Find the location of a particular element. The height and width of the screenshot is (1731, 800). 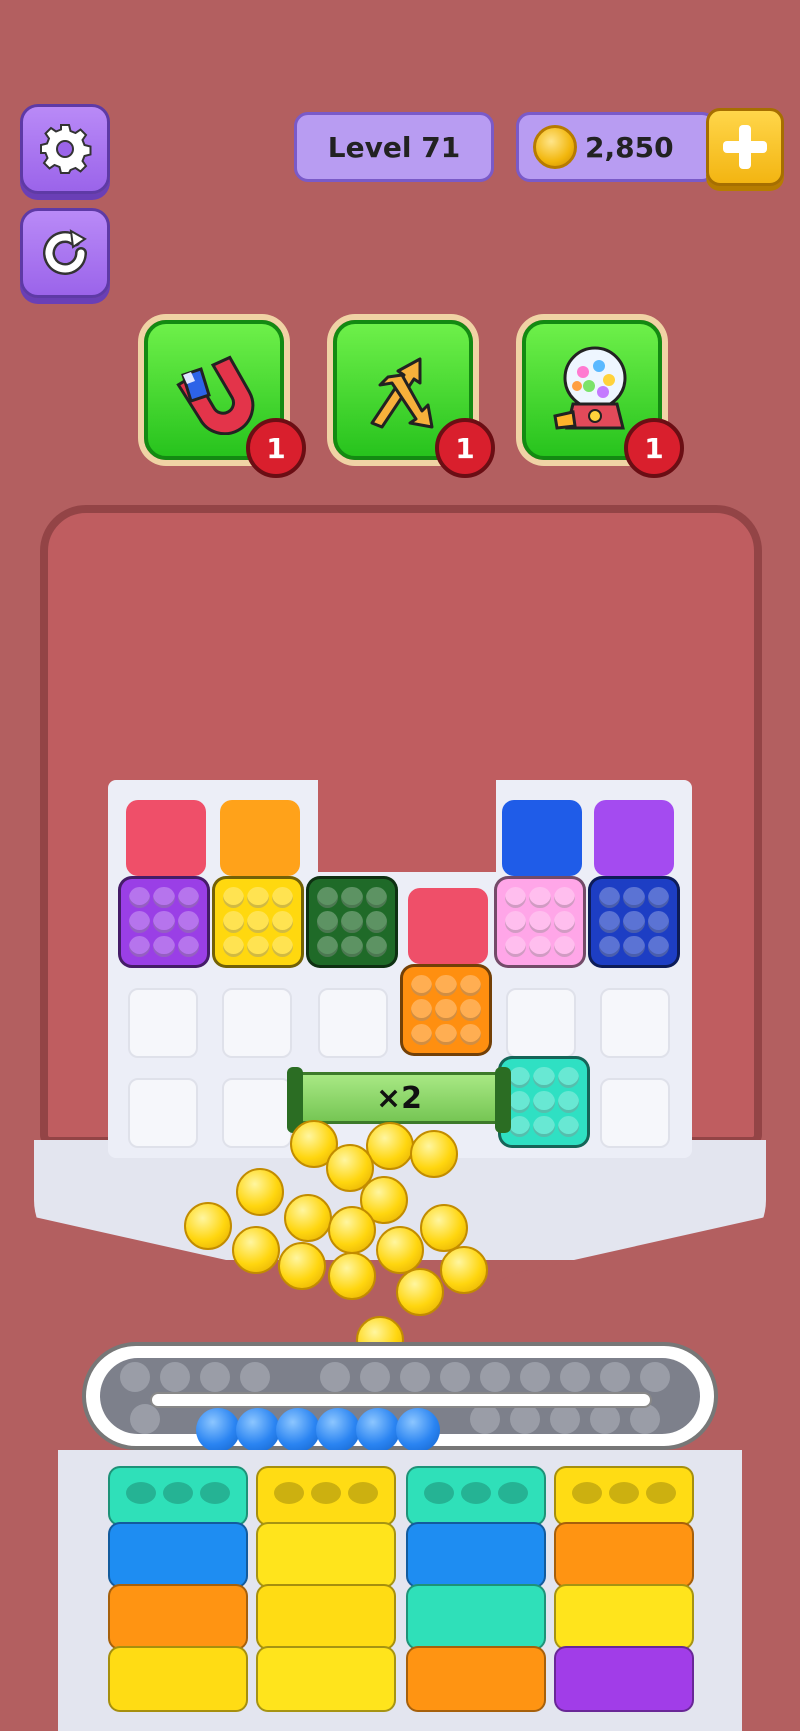

multiplier-text: ×2 is located at coordinates (398, 1098).